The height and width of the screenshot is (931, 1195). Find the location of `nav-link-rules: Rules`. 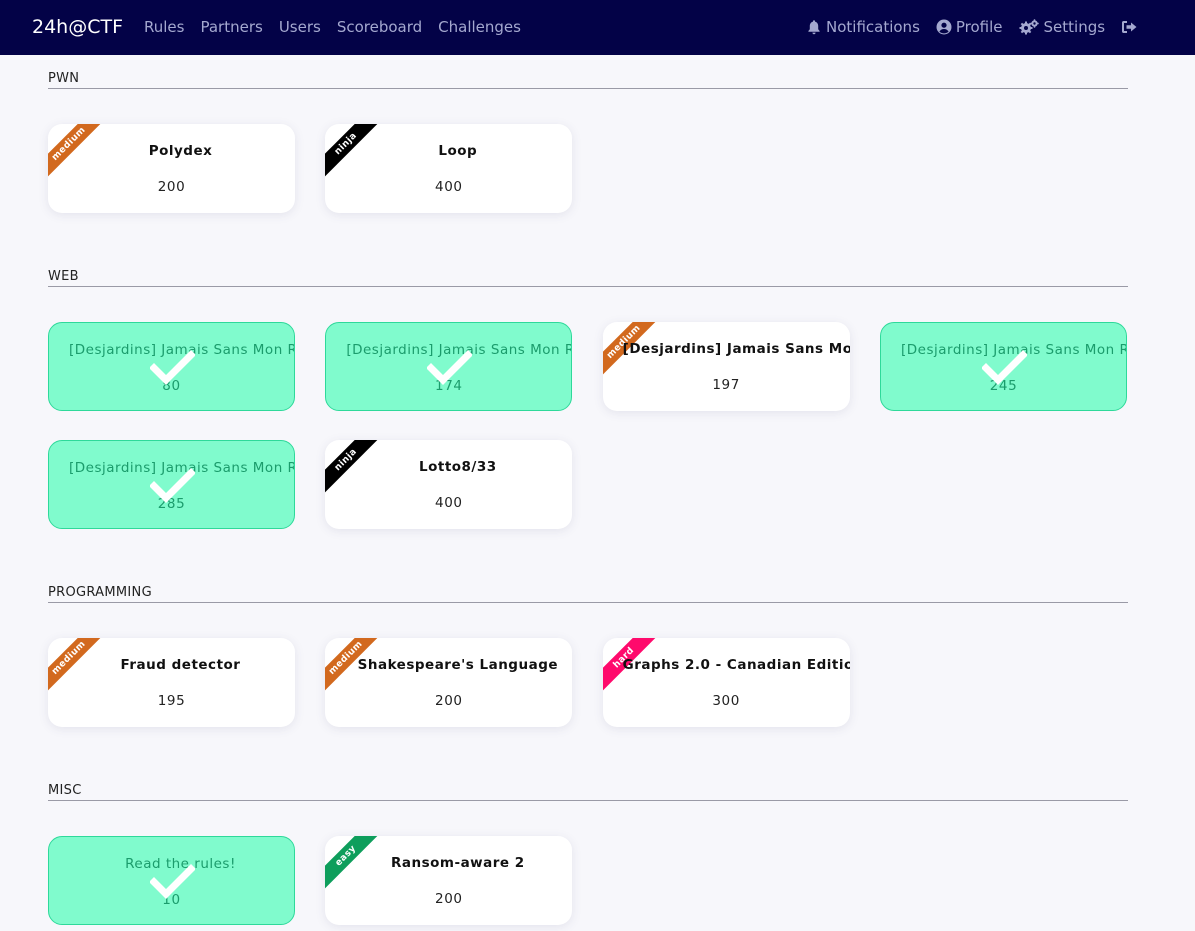

nav-link-rules: Rules is located at coordinates (164, 27).